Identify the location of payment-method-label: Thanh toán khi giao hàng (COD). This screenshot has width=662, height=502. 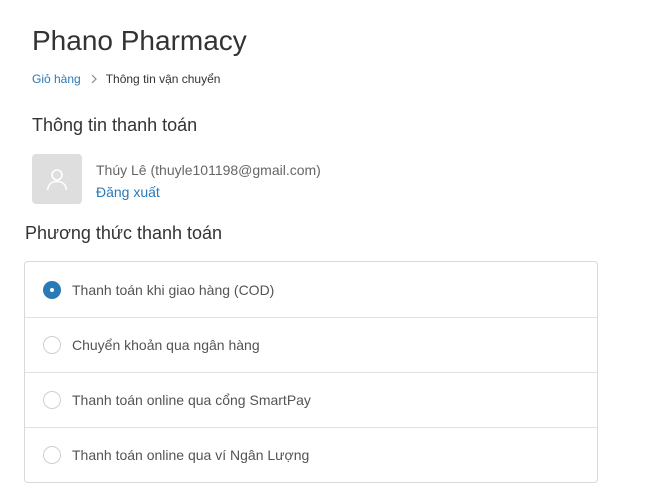
(173, 289).